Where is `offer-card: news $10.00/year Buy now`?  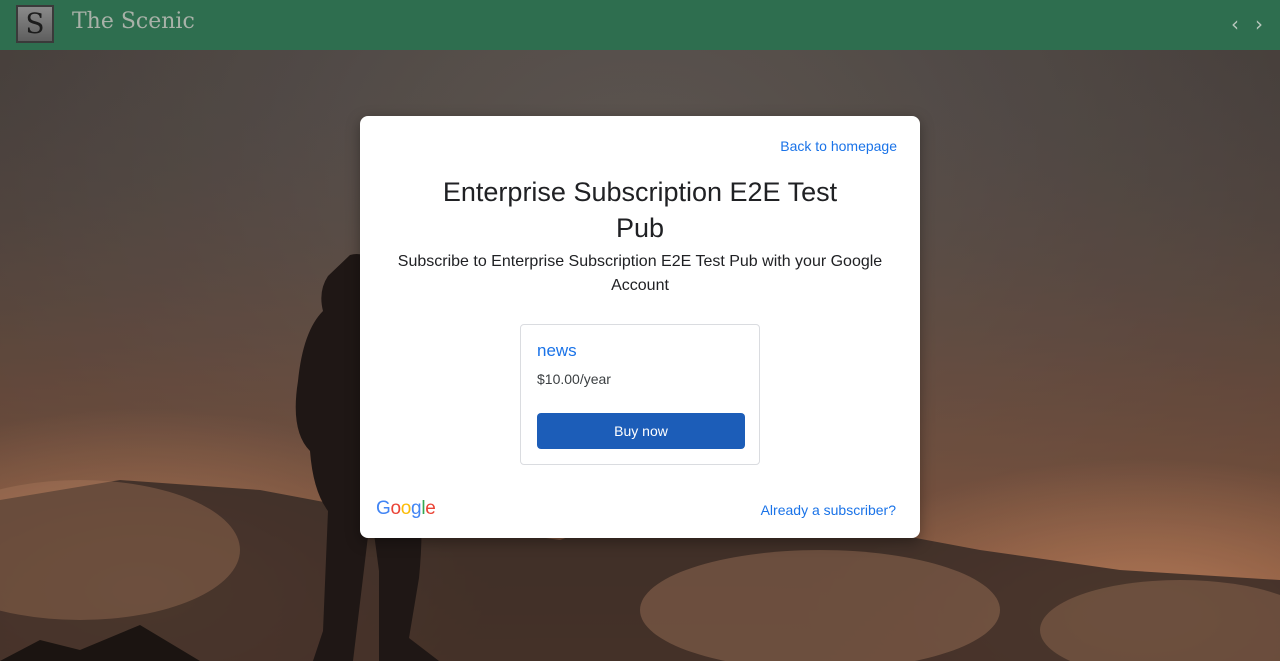
offer-card: news $10.00/year Buy now is located at coordinates (640, 394).